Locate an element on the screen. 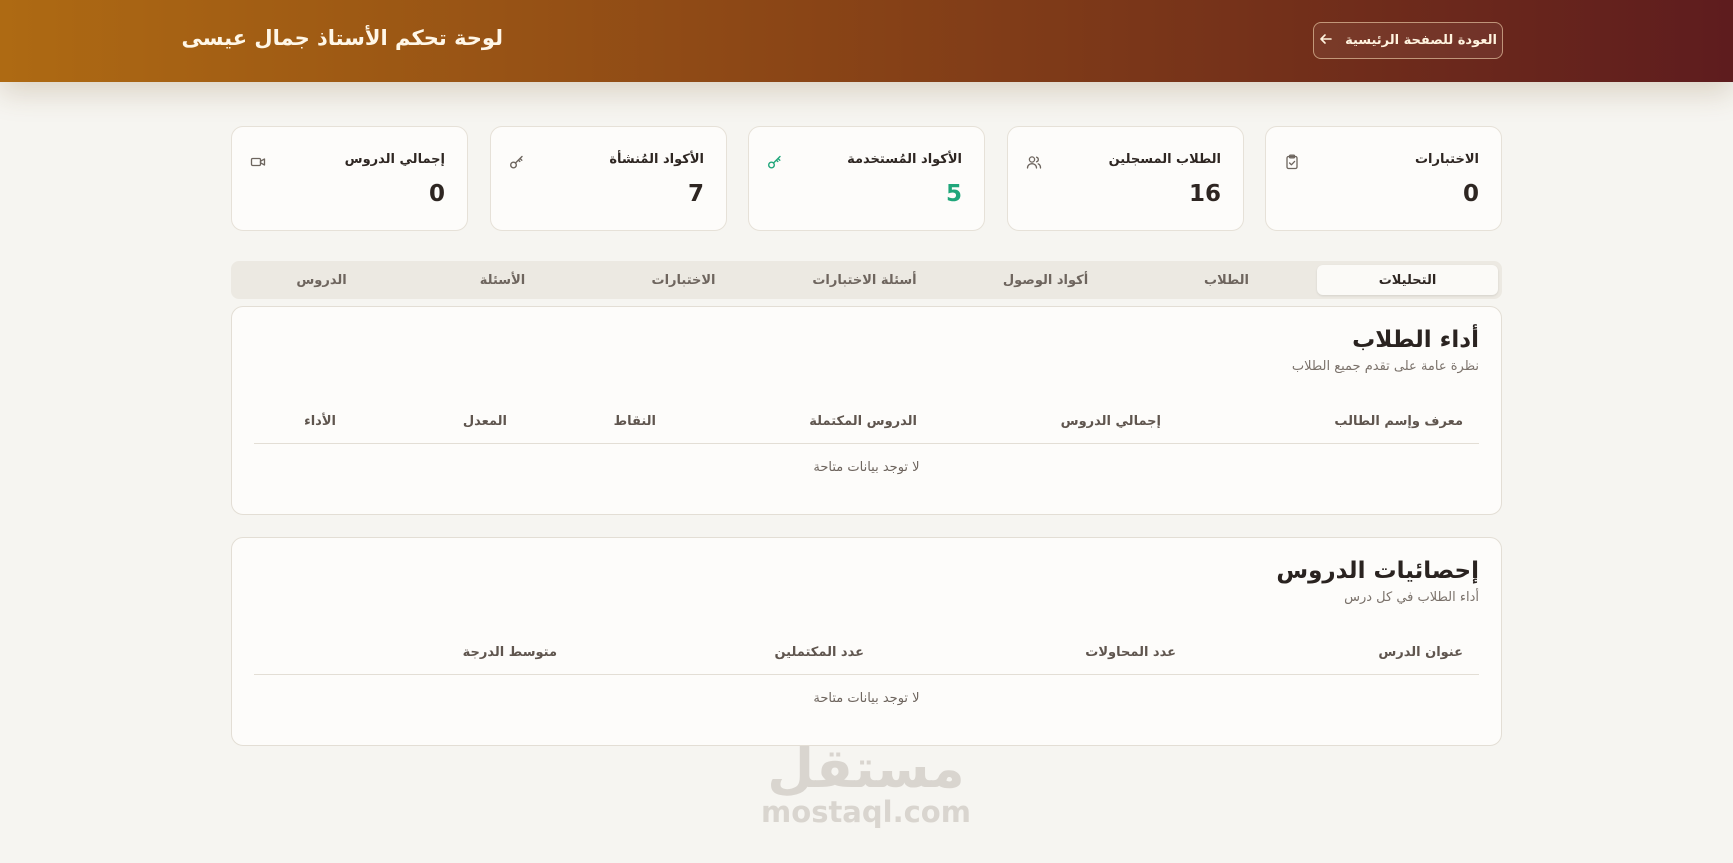 This screenshot has height=863, width=1733. tab-quiz-questions: أسئلة الاختبارات is located at coordinates (864, 280).